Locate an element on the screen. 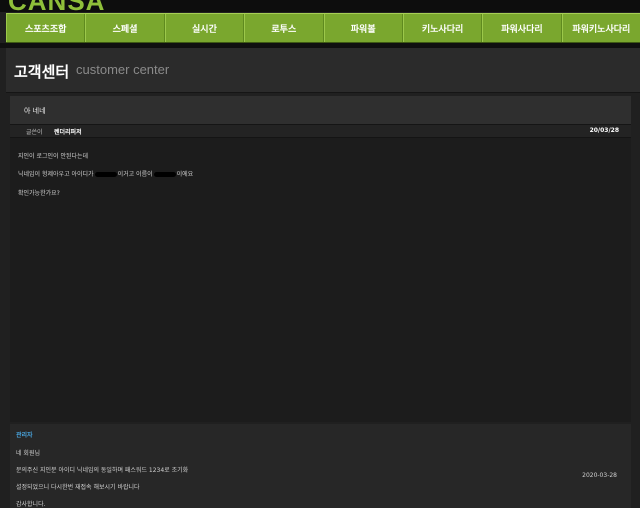 This screenshot has height=508, width=640. nav-item-powerball: 파워볼 is located at coordinates (363, 28).